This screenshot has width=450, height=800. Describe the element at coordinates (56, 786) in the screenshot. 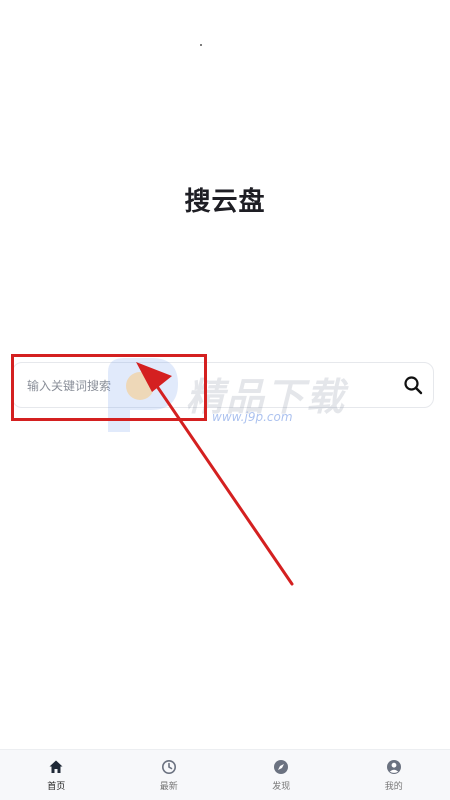

I see `tab-home-label: 首页` at that location.